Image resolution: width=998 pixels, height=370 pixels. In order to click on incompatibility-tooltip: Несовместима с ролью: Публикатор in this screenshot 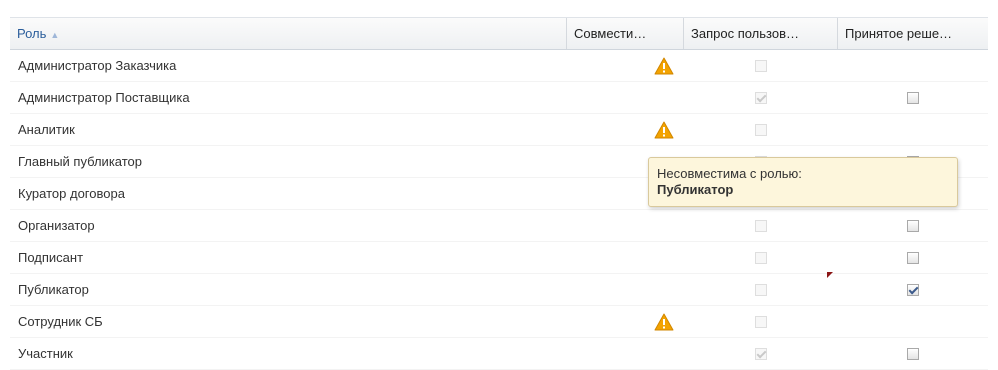, I will do `click(803, 182)`.